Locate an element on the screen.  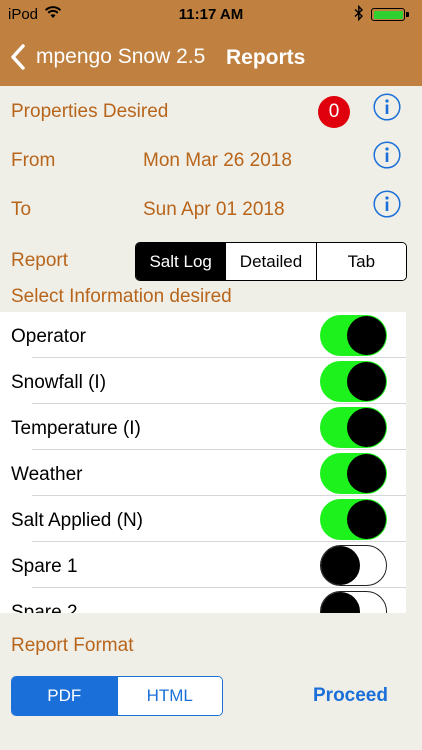
list-item-label: Salt Applied (N) is located at coordinates (77, 520).